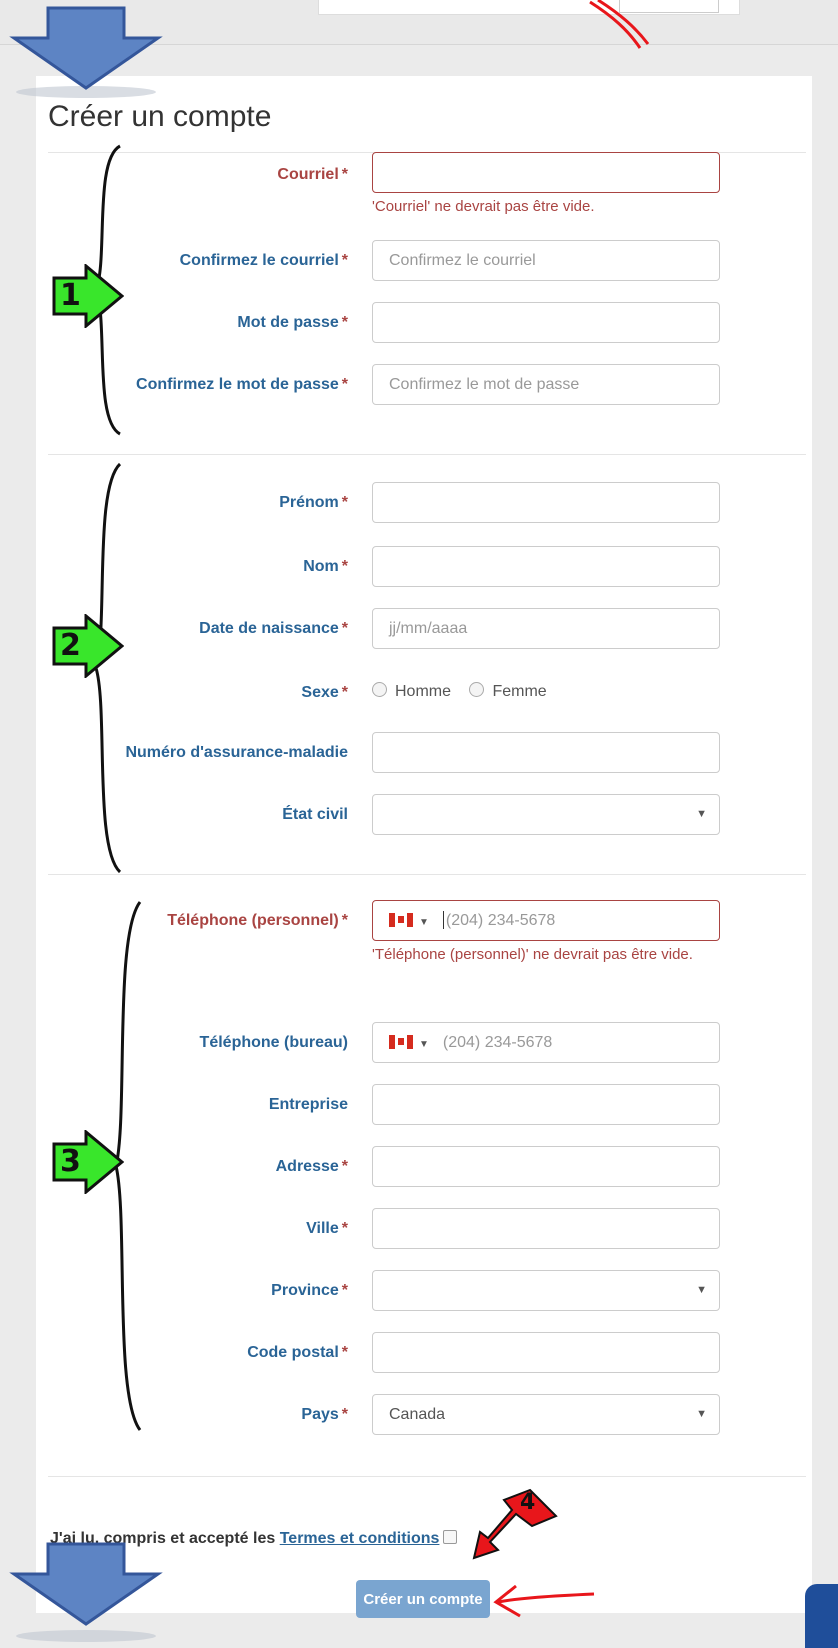 The width and height of the screenshot is (838, 1648). Describe the element at coordinates (529, 7) in the screenshot. I see `top-search-box` at that location.